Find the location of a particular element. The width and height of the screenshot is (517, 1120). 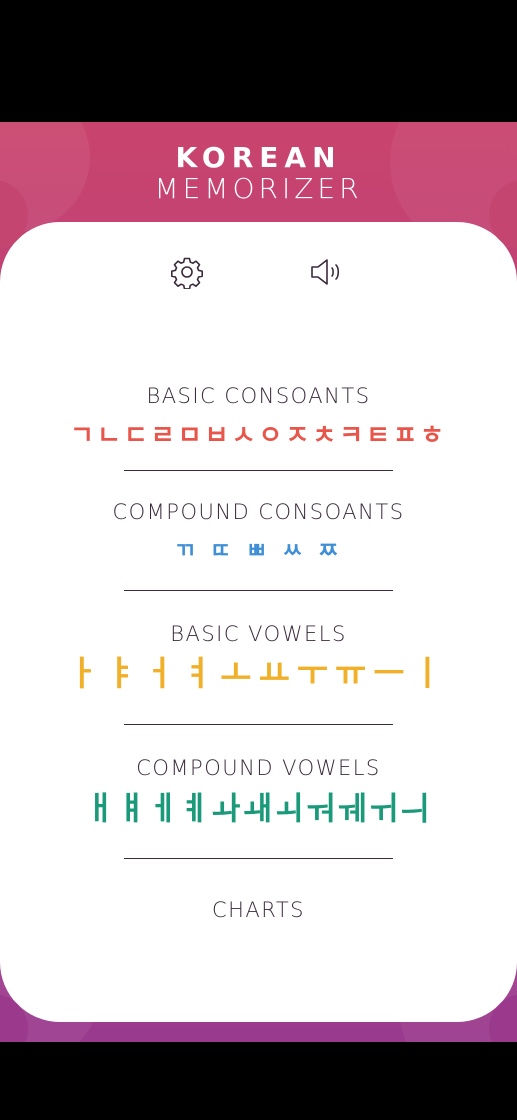

charts-item: CHARTS is located at coordinates (258, 910).